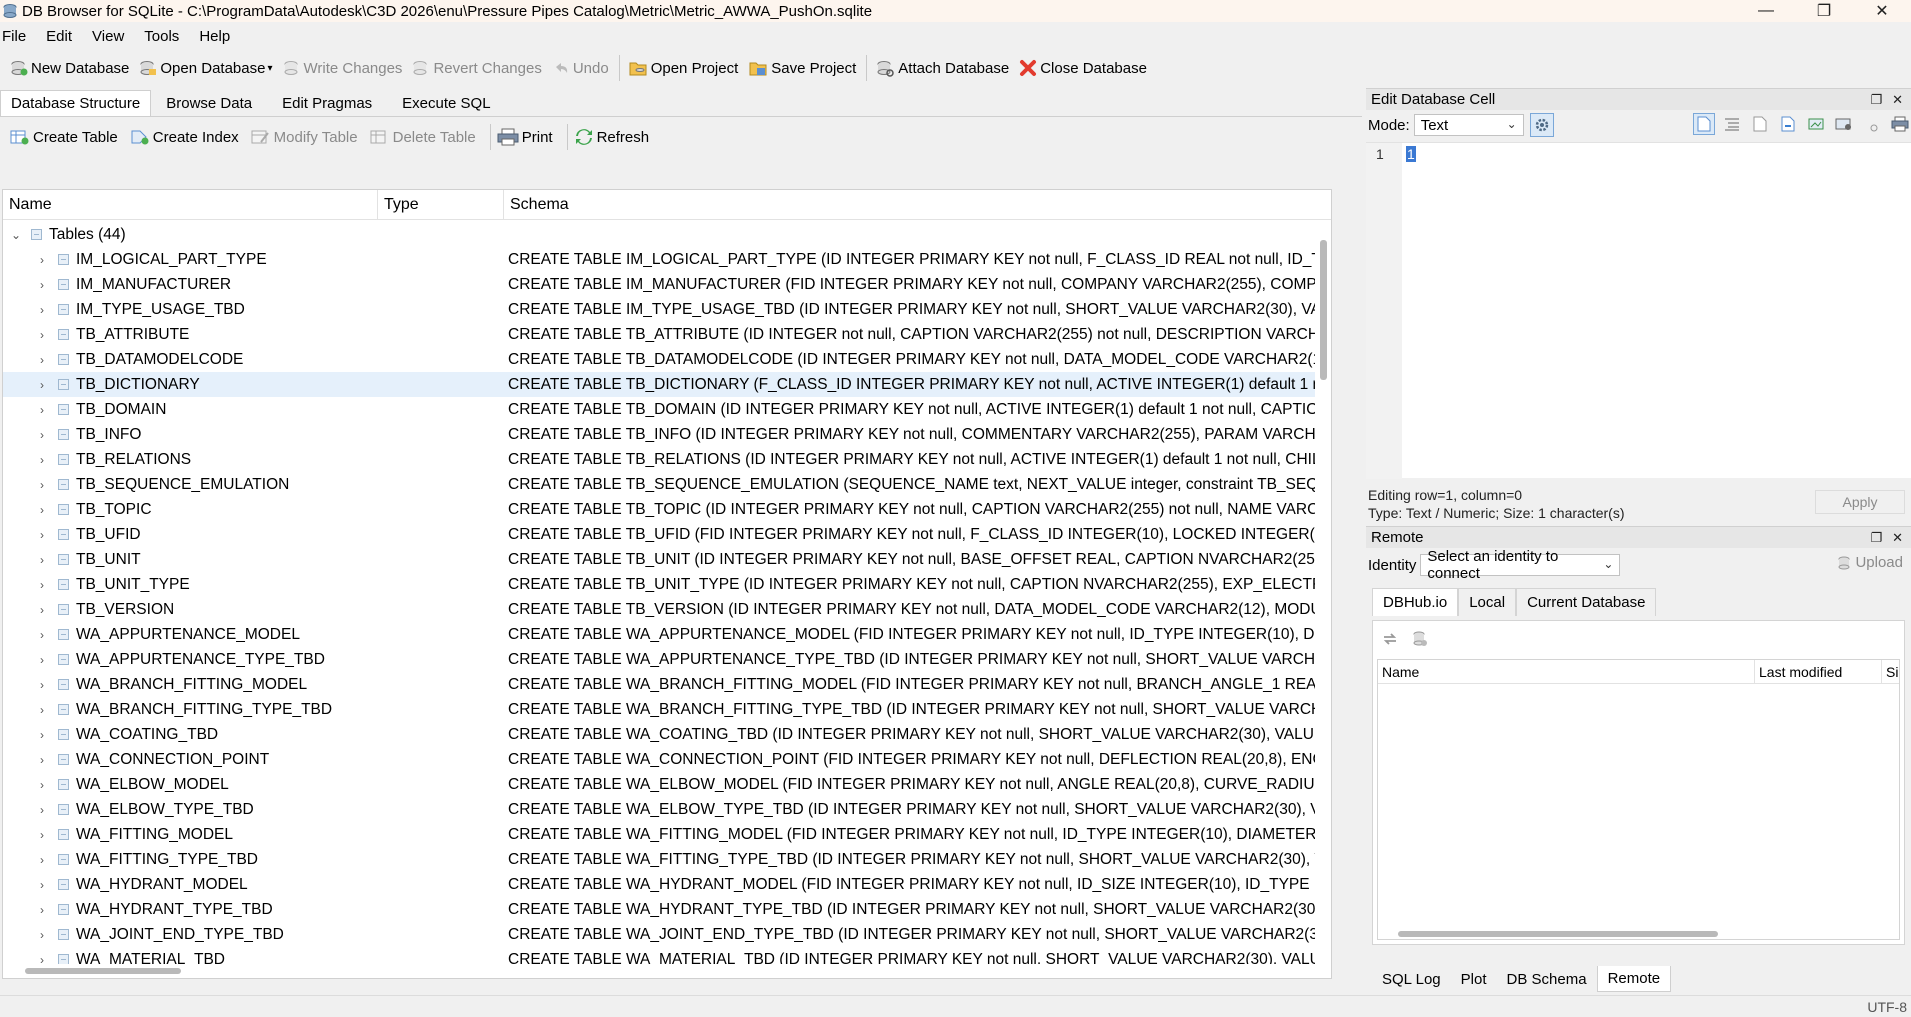  What do you see at coordinates (108, 36) in the screenshot?
I see `menu-view: View` at bounding box center [108, 36].